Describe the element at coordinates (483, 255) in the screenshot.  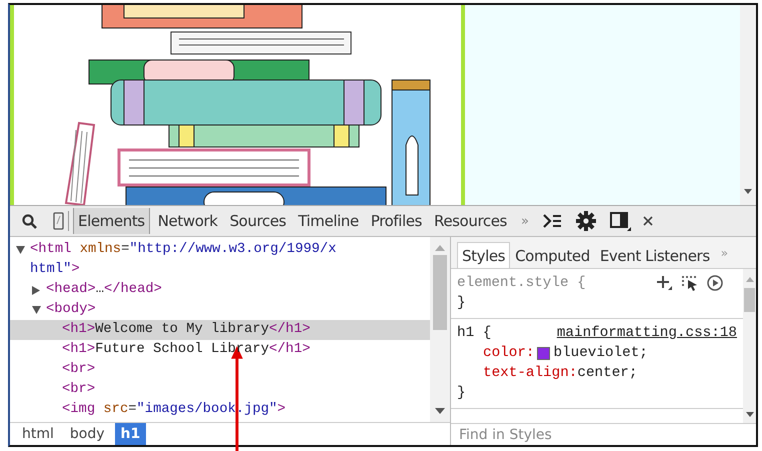
I see `styles-tab: Styles` at that location.